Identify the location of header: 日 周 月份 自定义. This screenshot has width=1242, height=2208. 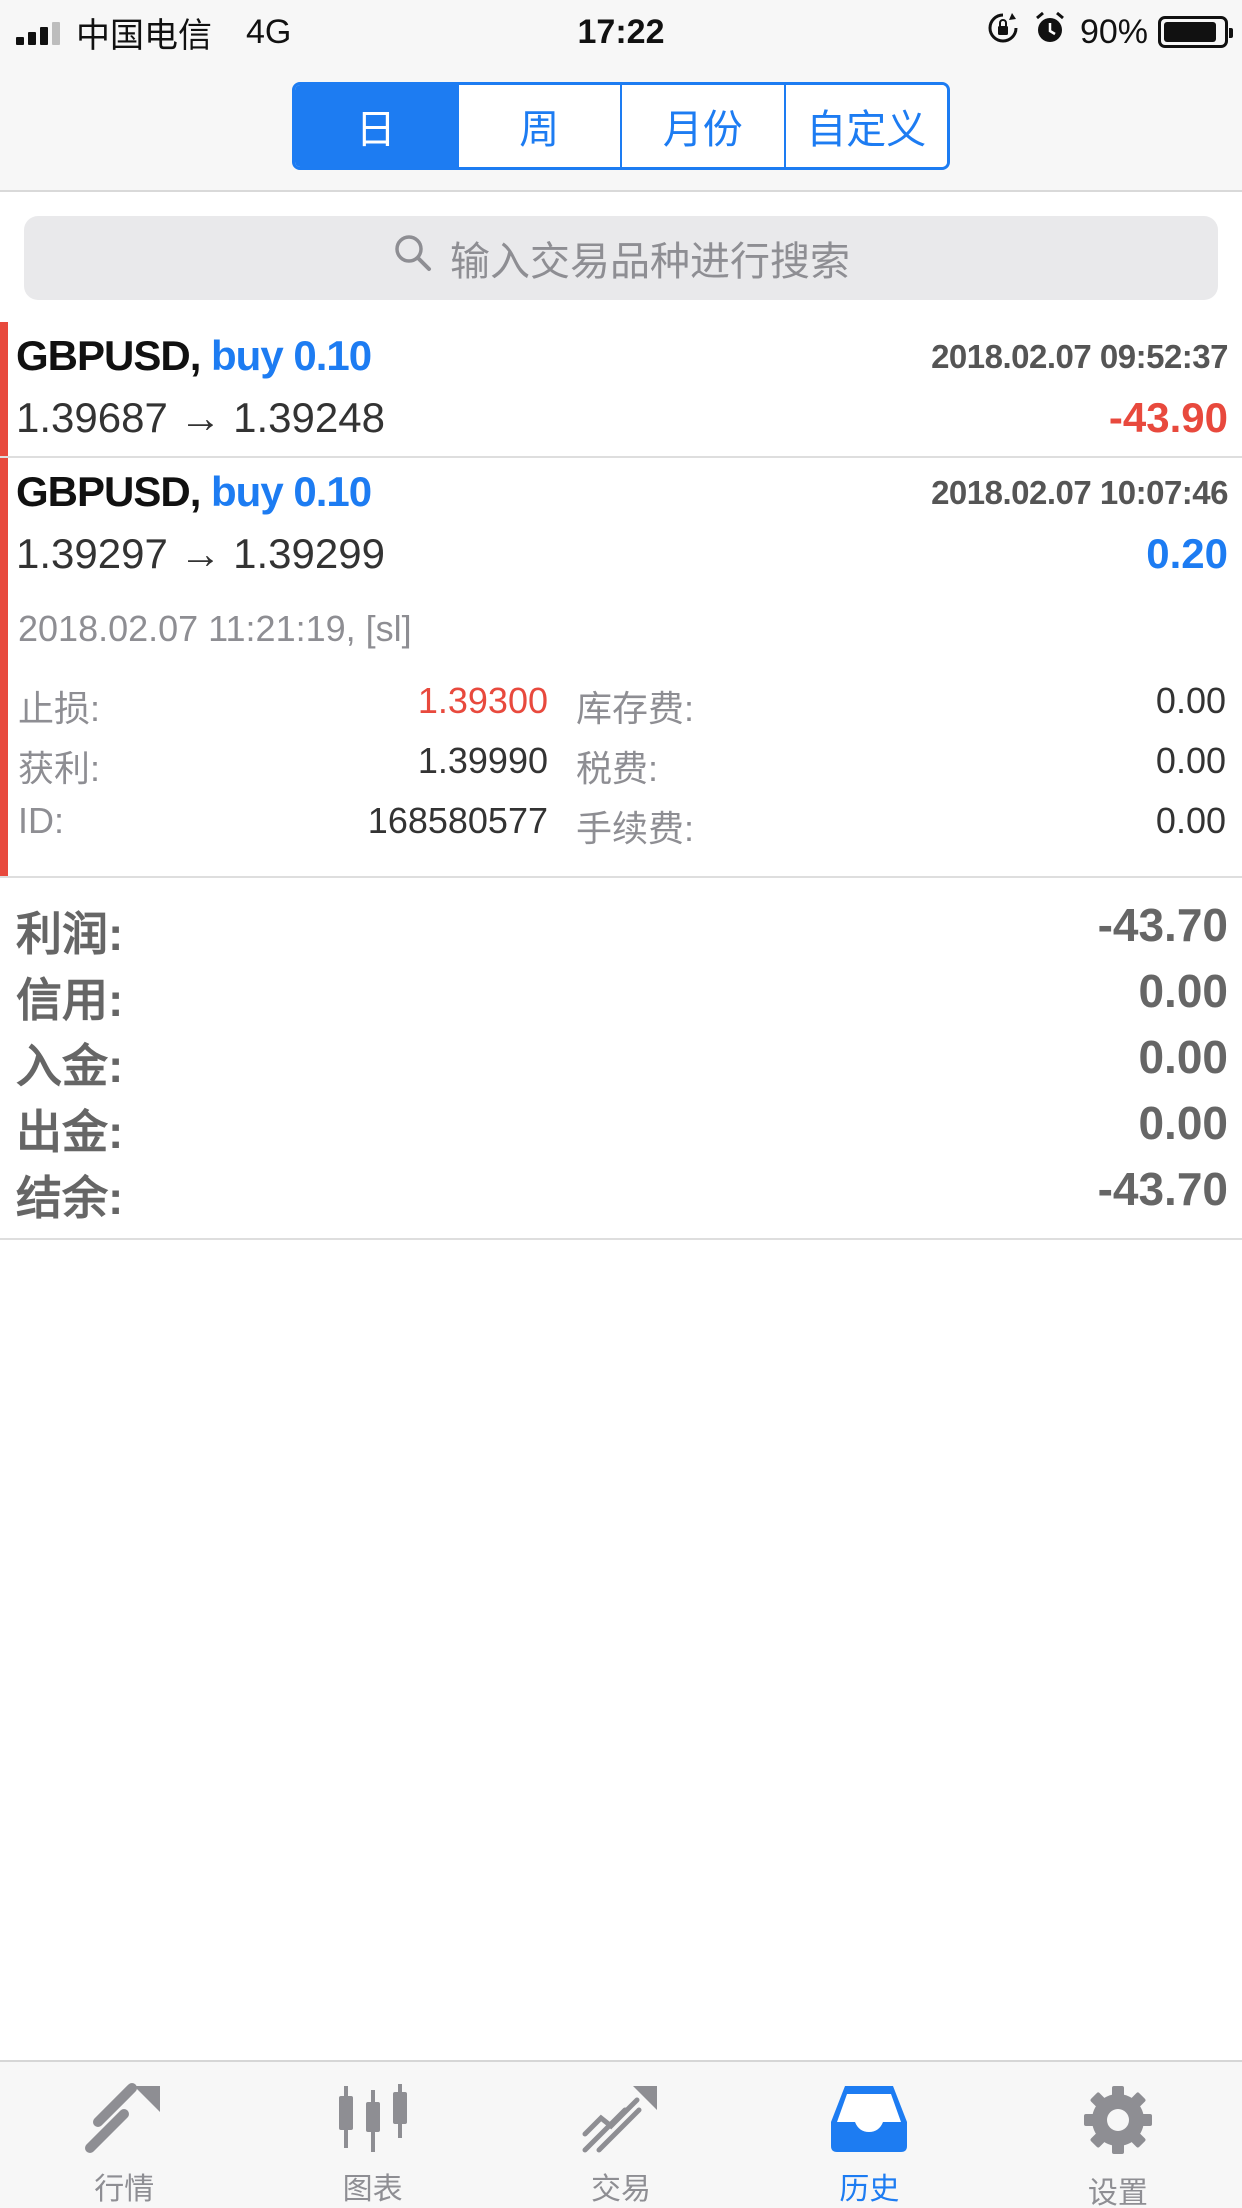
(621, 128).